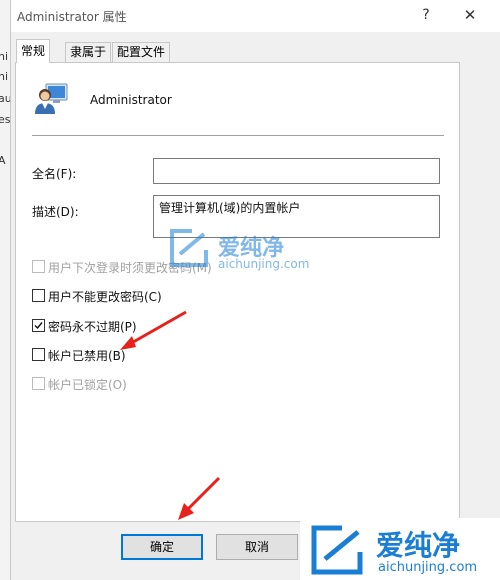  What do you see at coordinates (55, 212) in the screenshot?
I see `description-label: 描述(D):` at bounding box center [55, 212].